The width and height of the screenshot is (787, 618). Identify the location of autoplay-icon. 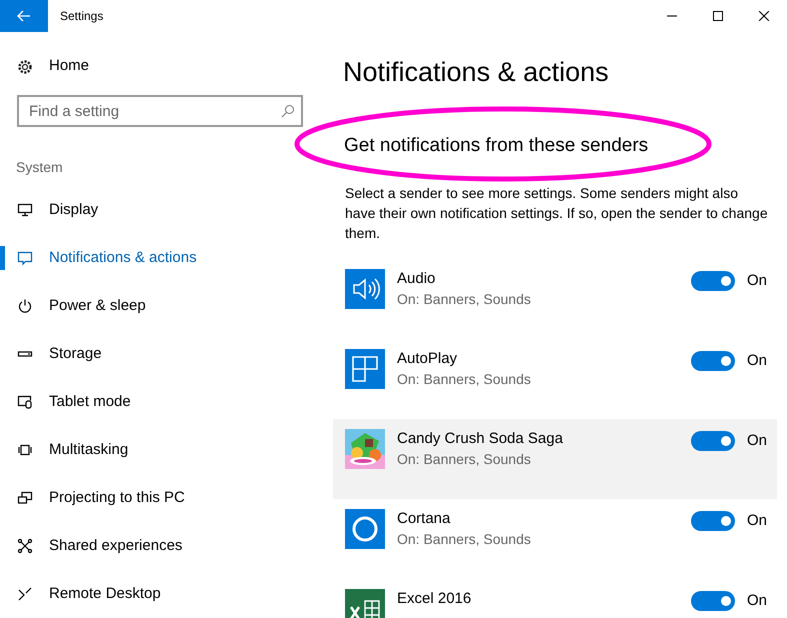
(365, 369).